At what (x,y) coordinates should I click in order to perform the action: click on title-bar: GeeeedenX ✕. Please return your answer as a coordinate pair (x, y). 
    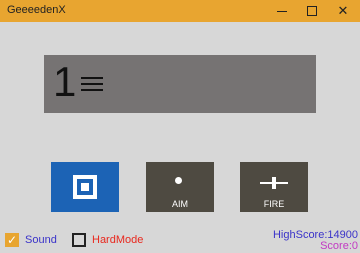
    Looking at the image, I should click on (180, 11).